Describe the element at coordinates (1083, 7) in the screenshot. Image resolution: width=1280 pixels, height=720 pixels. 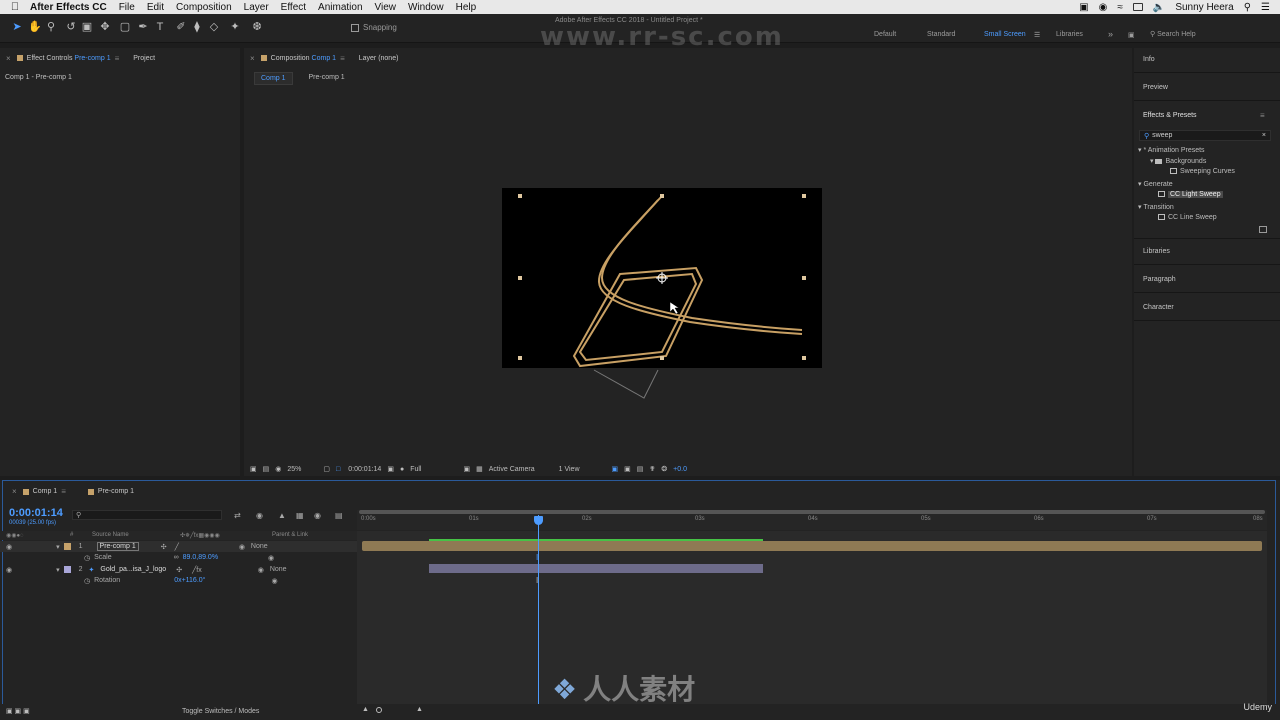
I see `camera-icon: ▣` at that location.